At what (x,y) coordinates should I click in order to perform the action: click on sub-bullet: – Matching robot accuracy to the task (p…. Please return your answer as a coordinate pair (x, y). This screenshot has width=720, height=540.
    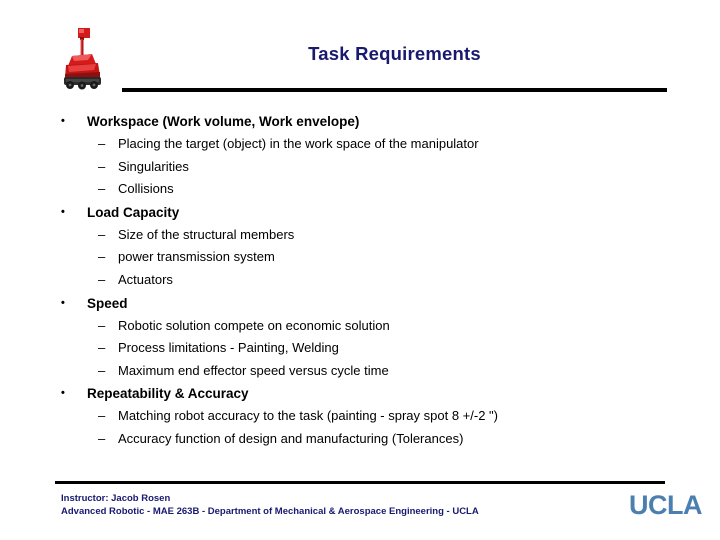
    Looking at the image, I should click on (360, 416).